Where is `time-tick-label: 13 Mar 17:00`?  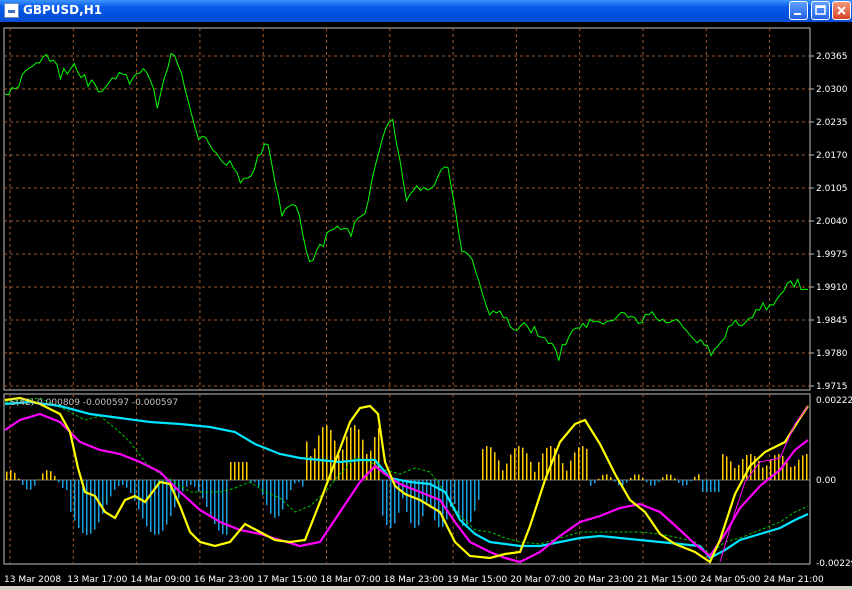
time-tick-label: 13 Mar 17:00 is located at coordinates (97, 580).